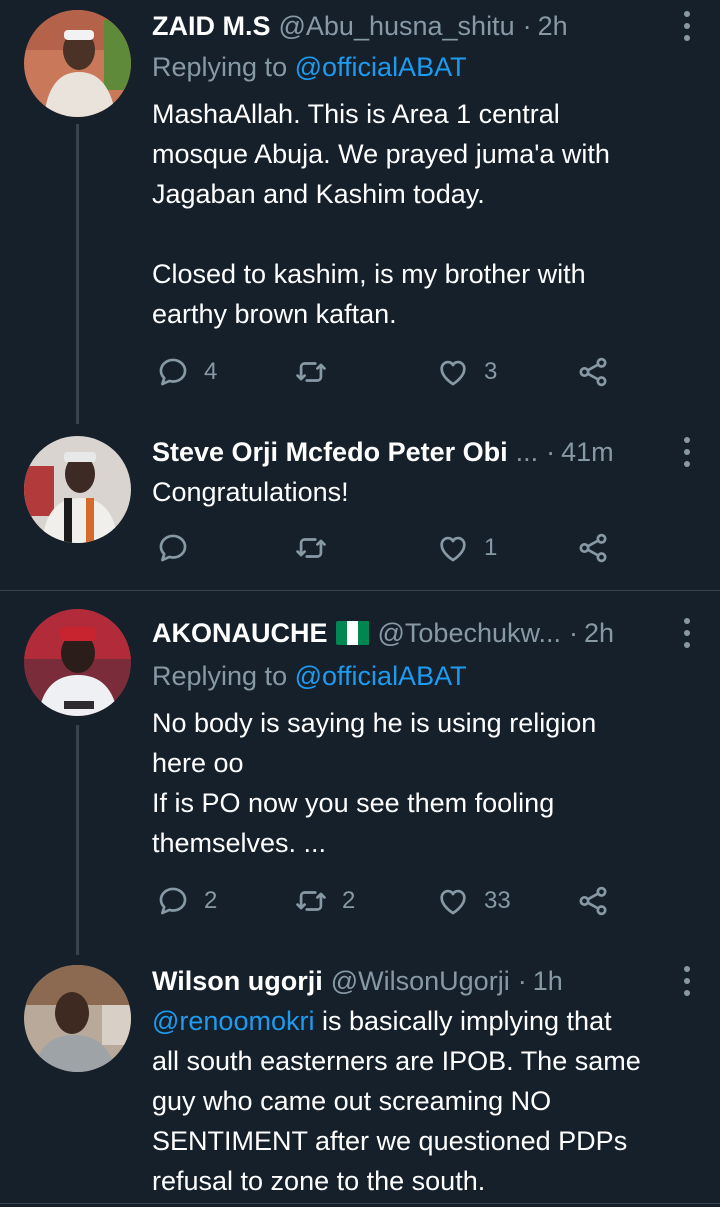 This screenshot has height=1207, width=720. Describe the element at coordinates (548, 981) in the screenshot. I see `timestamp: 1h` at that location.